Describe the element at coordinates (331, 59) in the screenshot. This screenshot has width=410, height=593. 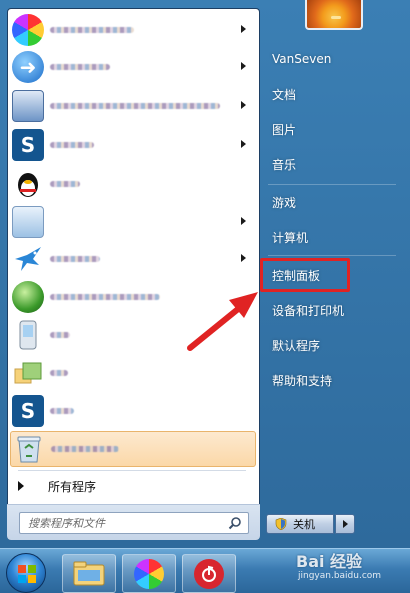
I see `user-name-link: VanSeven` at that location.